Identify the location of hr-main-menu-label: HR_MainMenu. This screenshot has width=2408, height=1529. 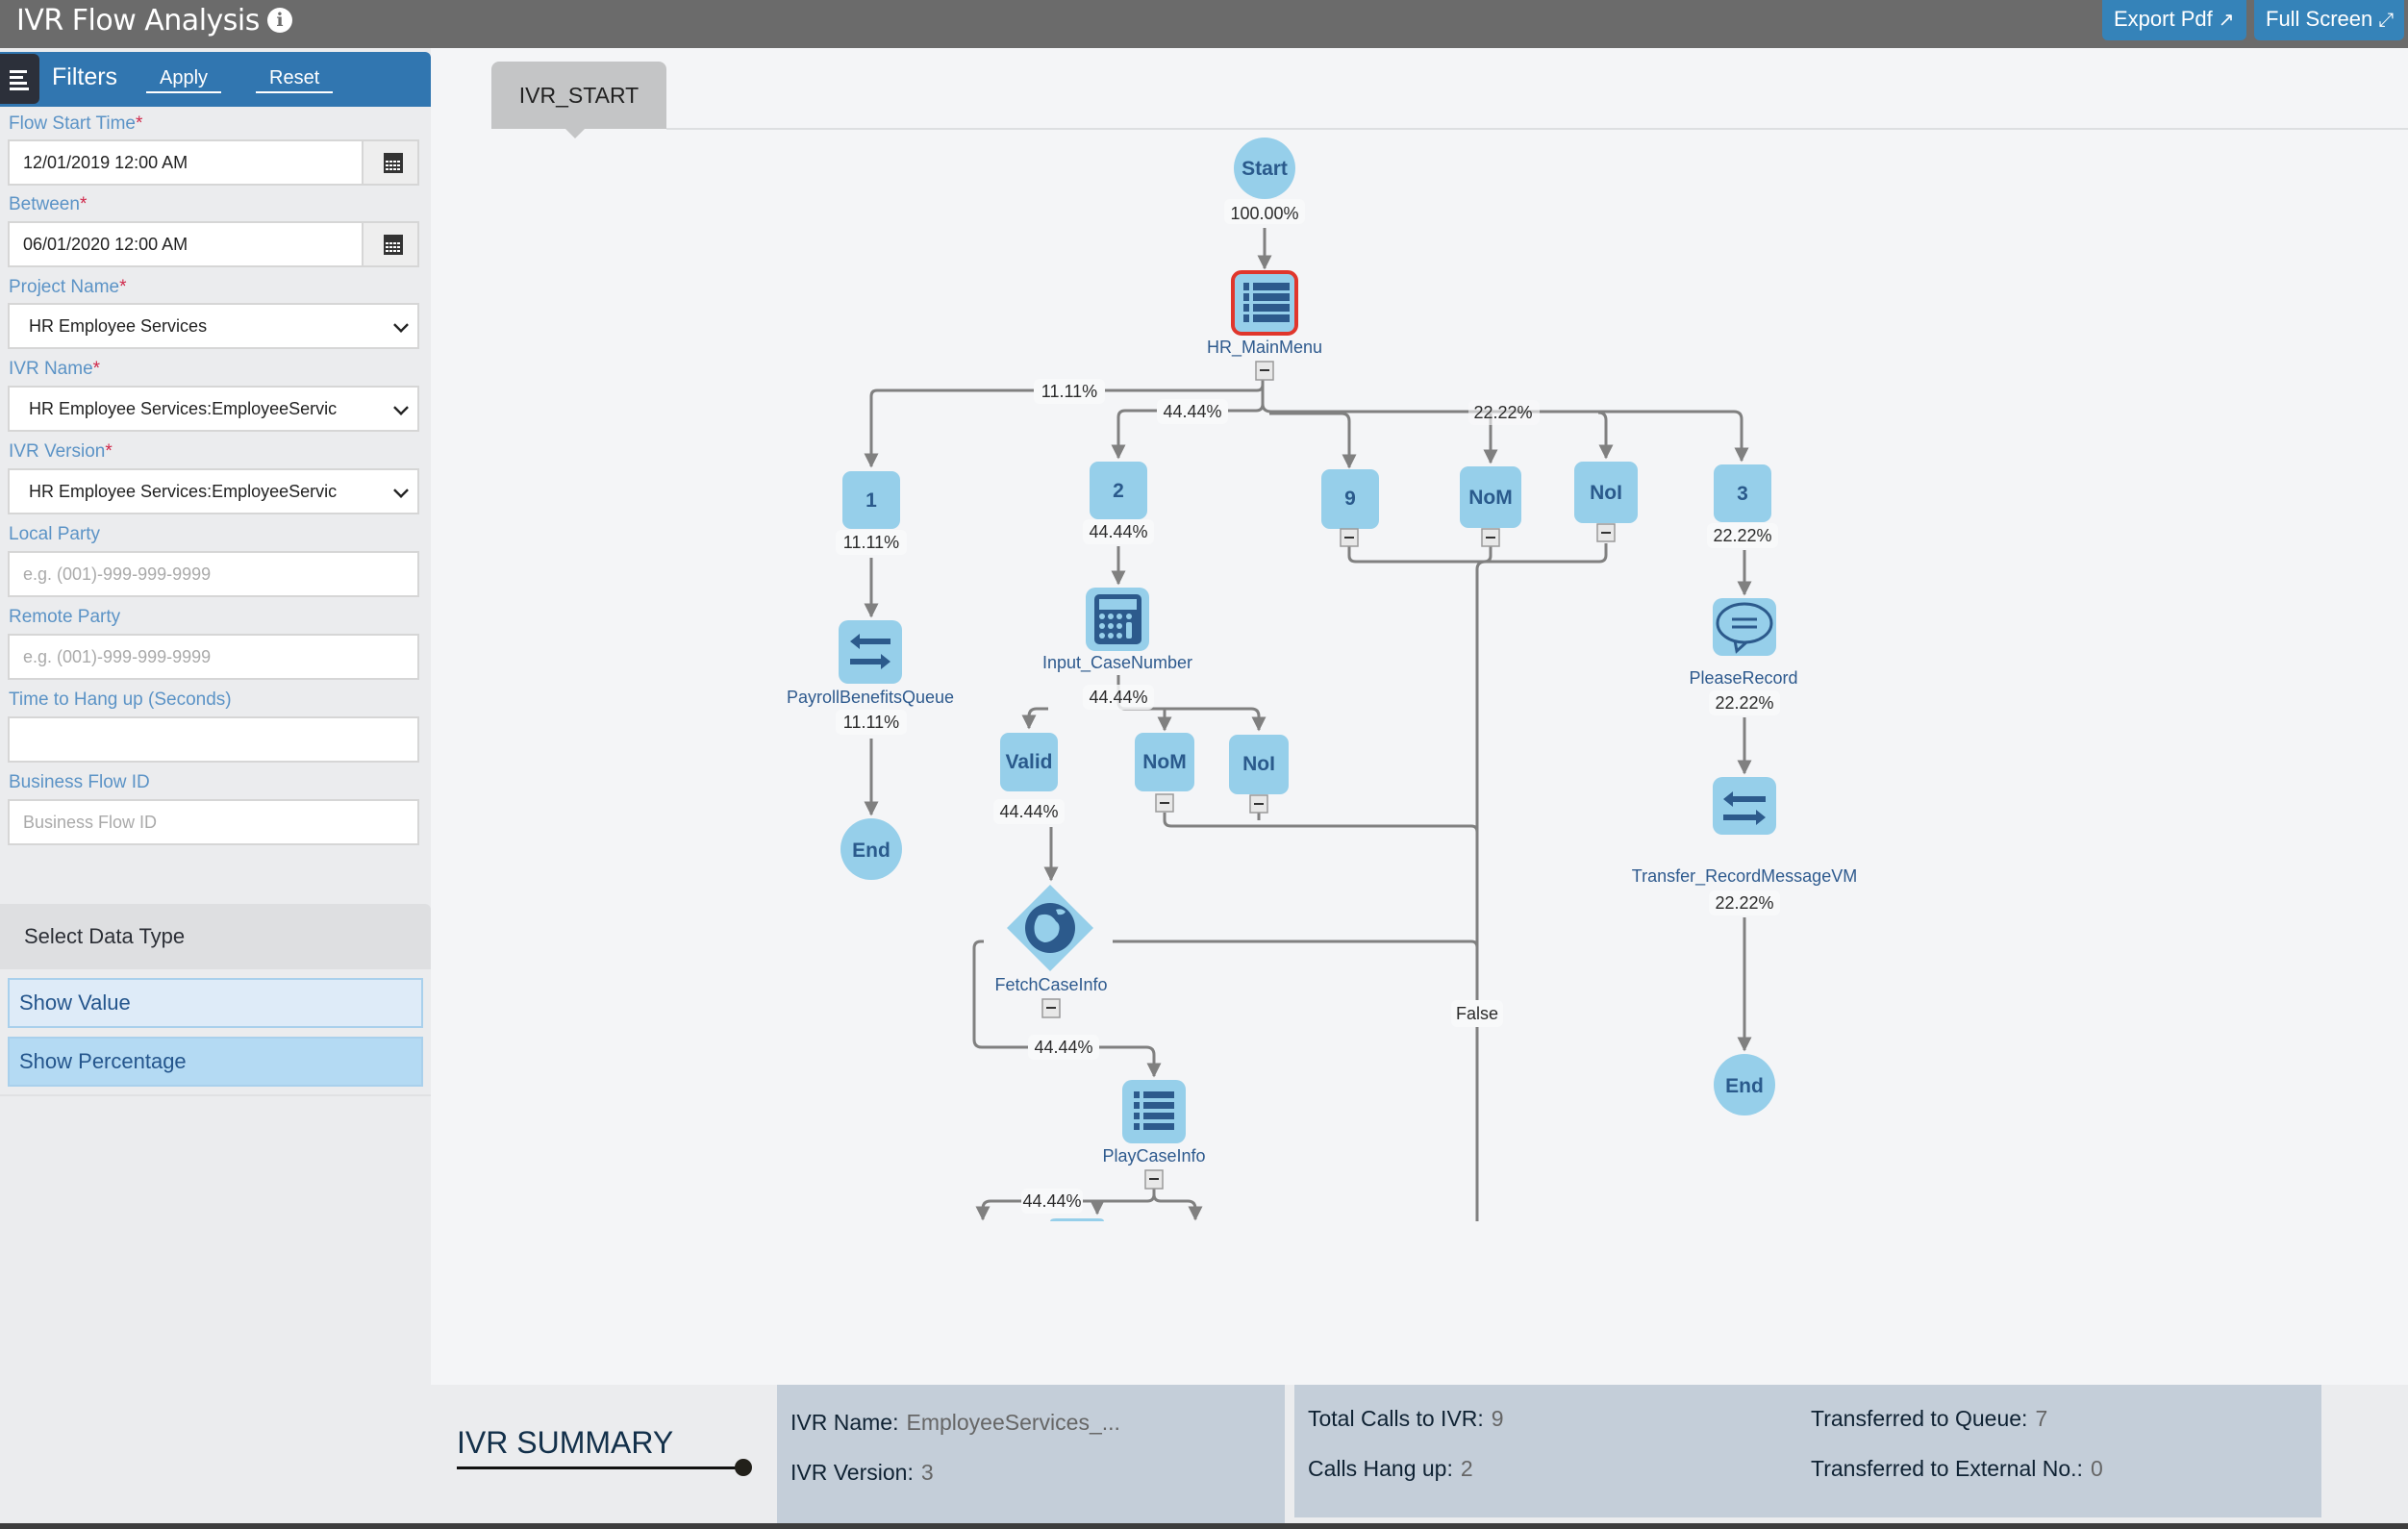
(1264, 348).